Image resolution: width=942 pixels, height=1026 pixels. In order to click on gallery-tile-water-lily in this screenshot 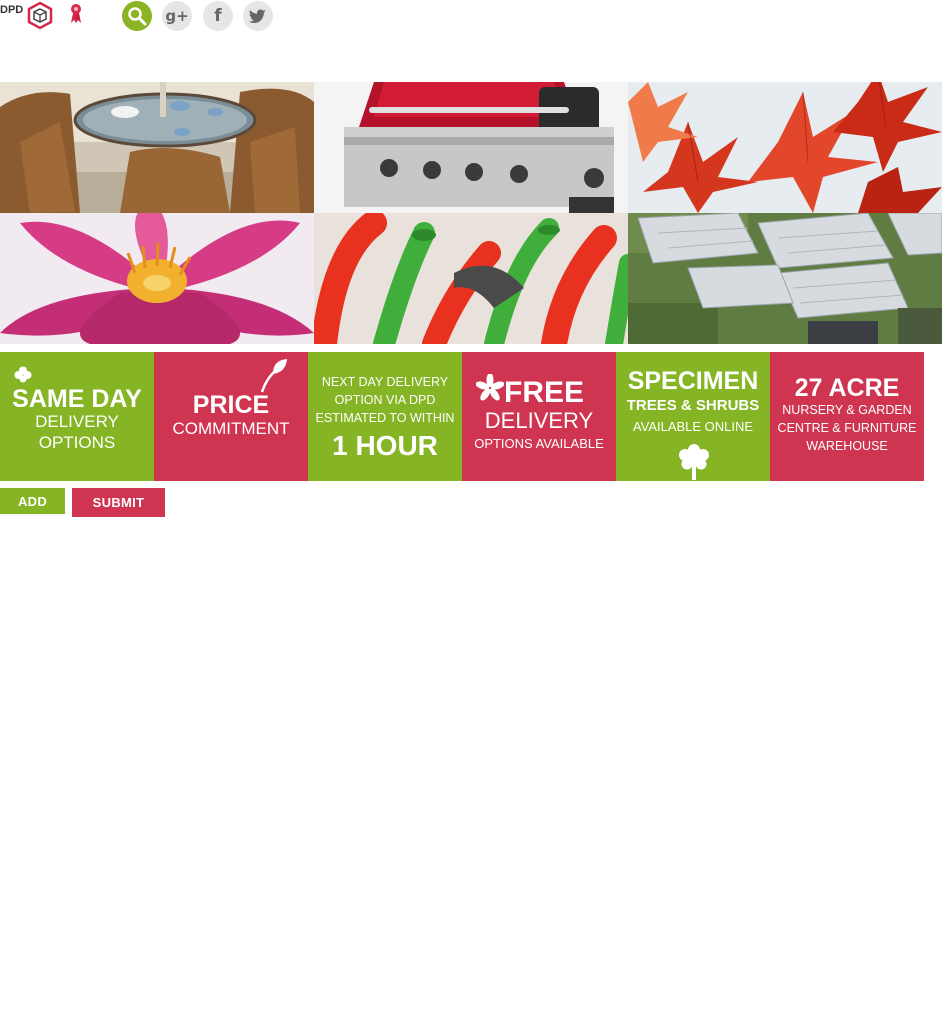, I will do `click(157, 278)`.